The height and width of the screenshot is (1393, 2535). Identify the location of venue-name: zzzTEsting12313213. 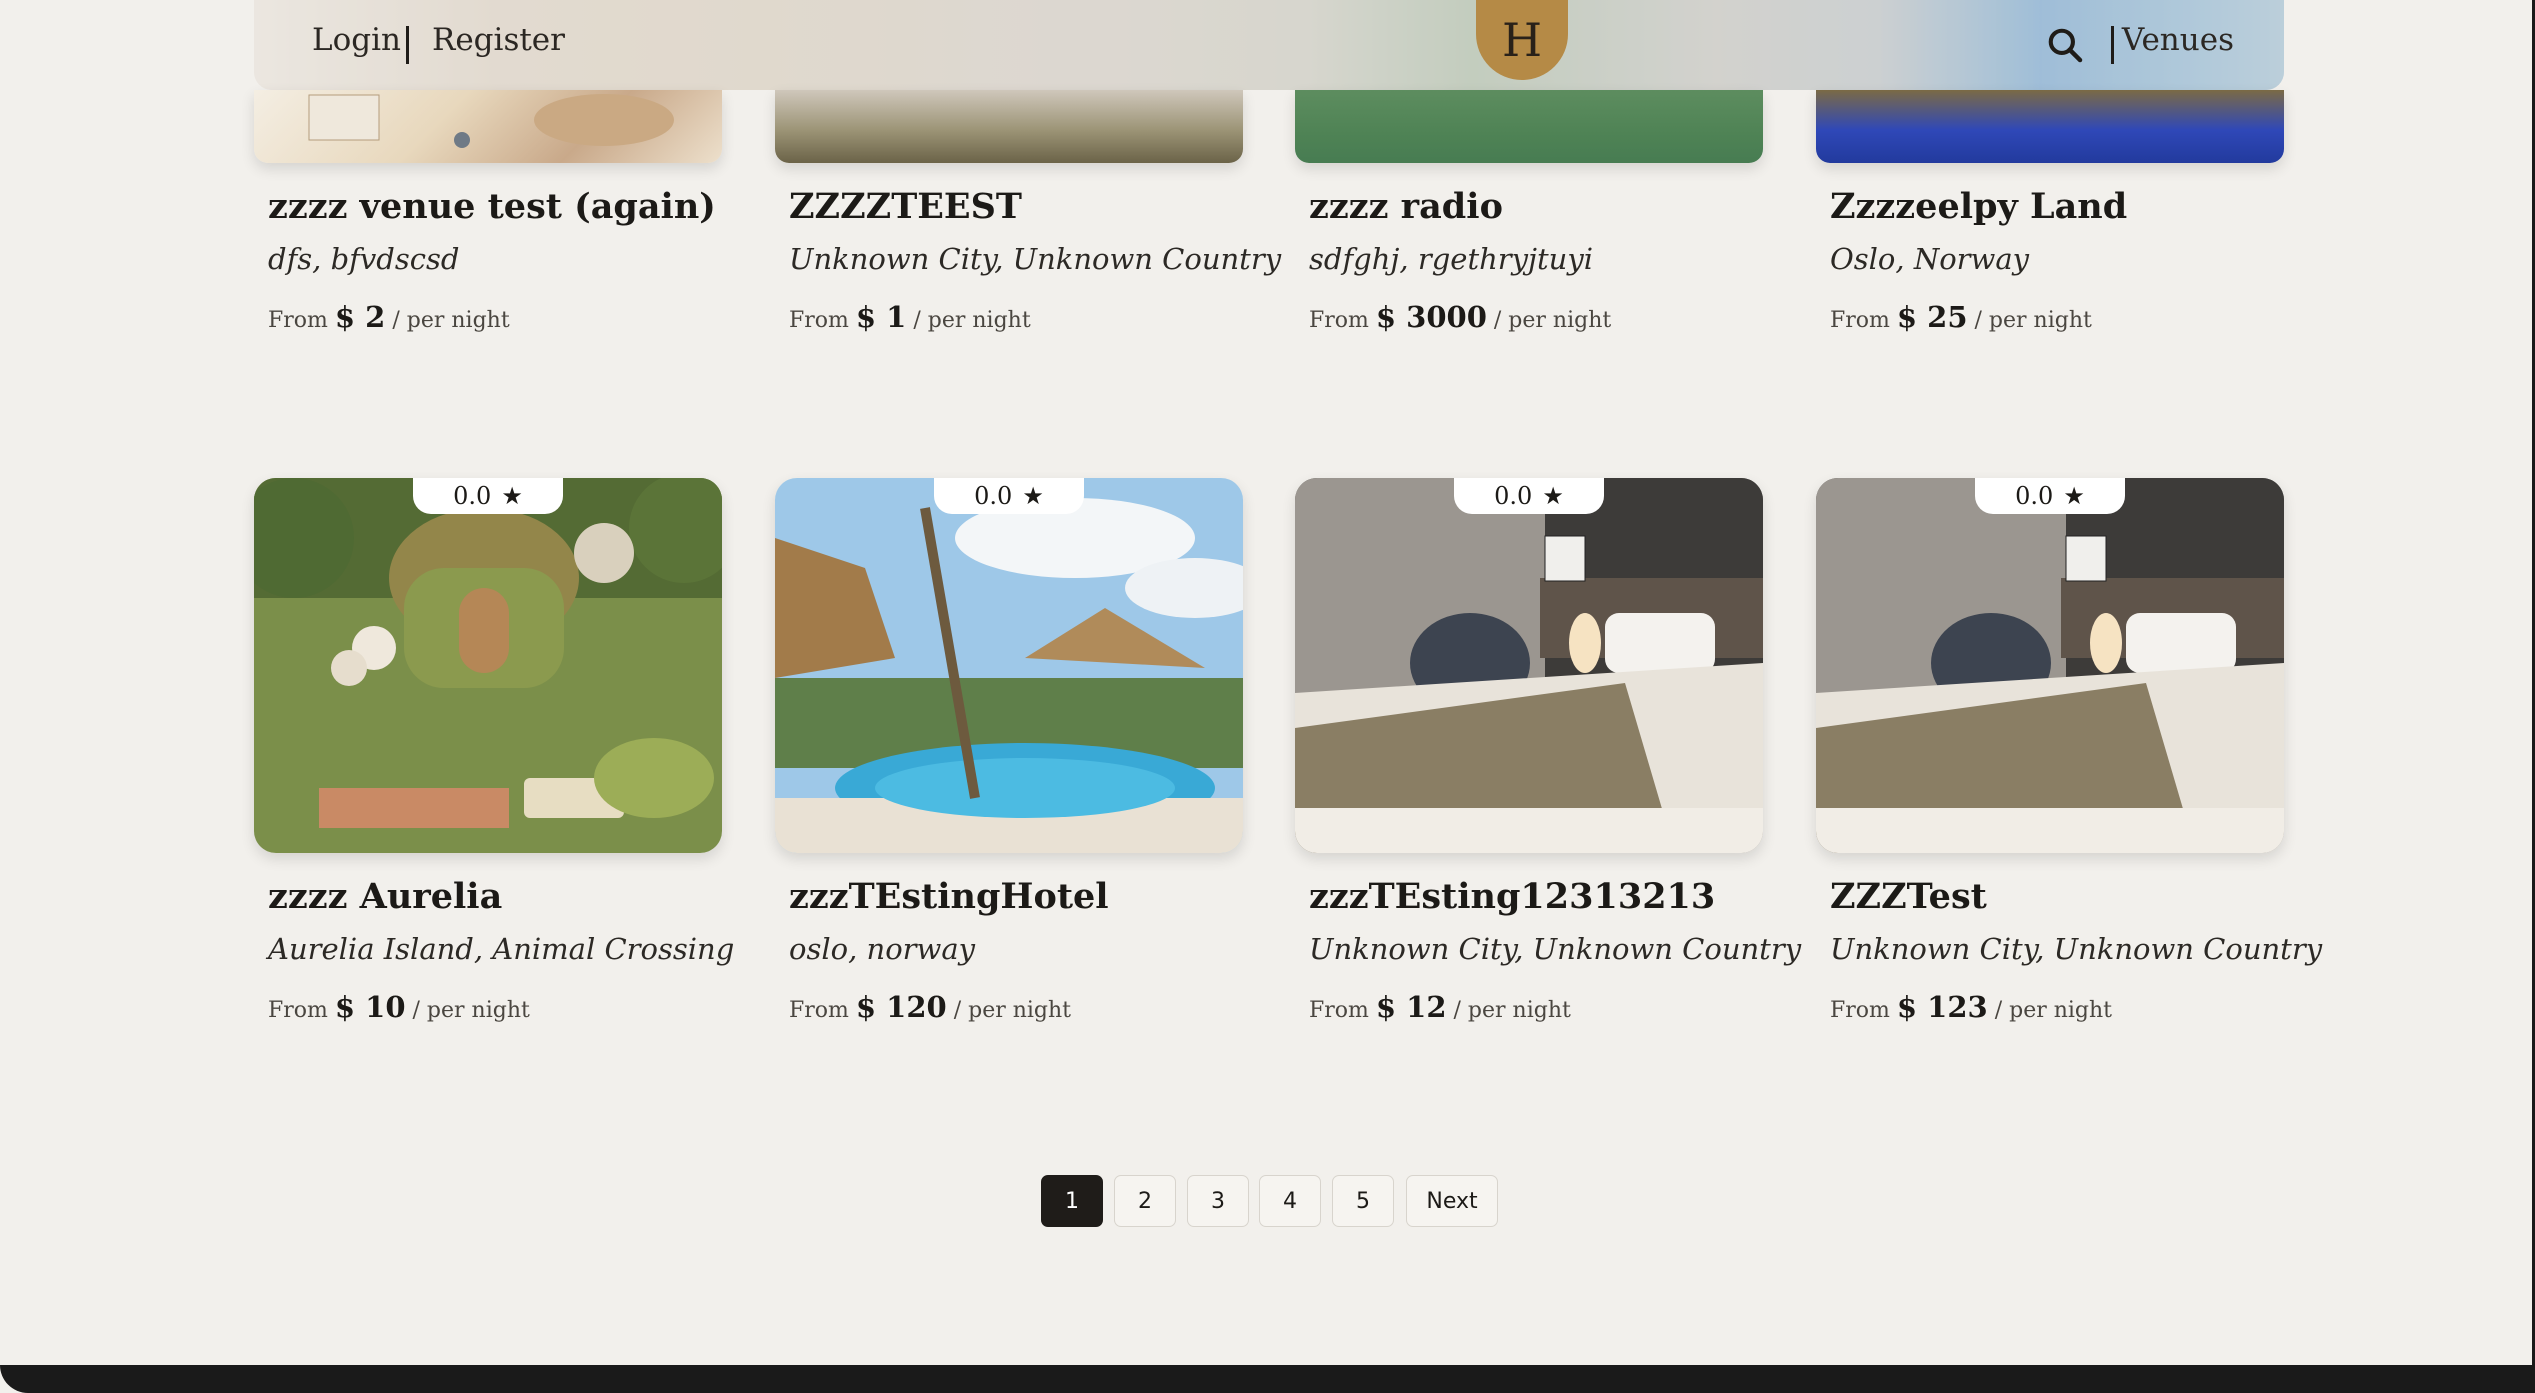
(1512, 896).